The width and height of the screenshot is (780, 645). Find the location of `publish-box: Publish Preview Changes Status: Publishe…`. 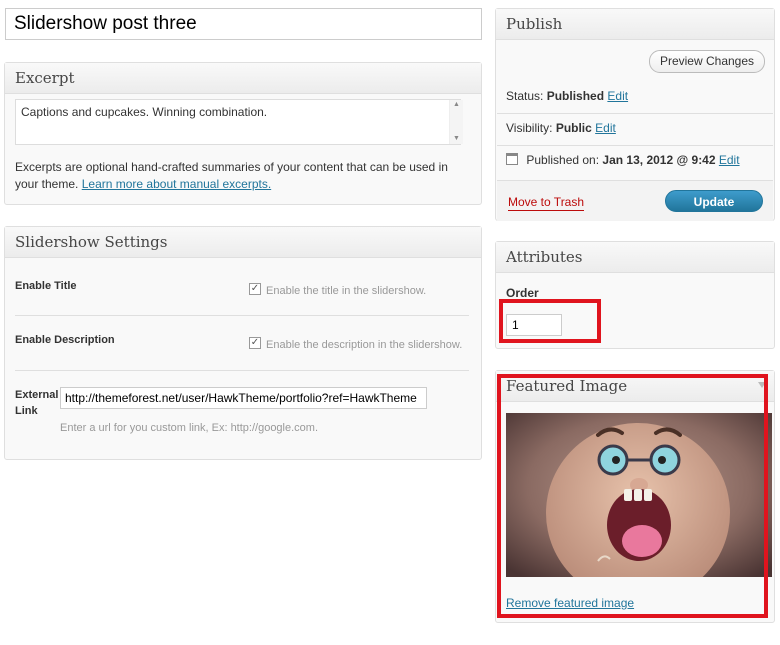

publish-box: Publish Preview Changes Status: Publishe… is located at coordinates (635, 114).